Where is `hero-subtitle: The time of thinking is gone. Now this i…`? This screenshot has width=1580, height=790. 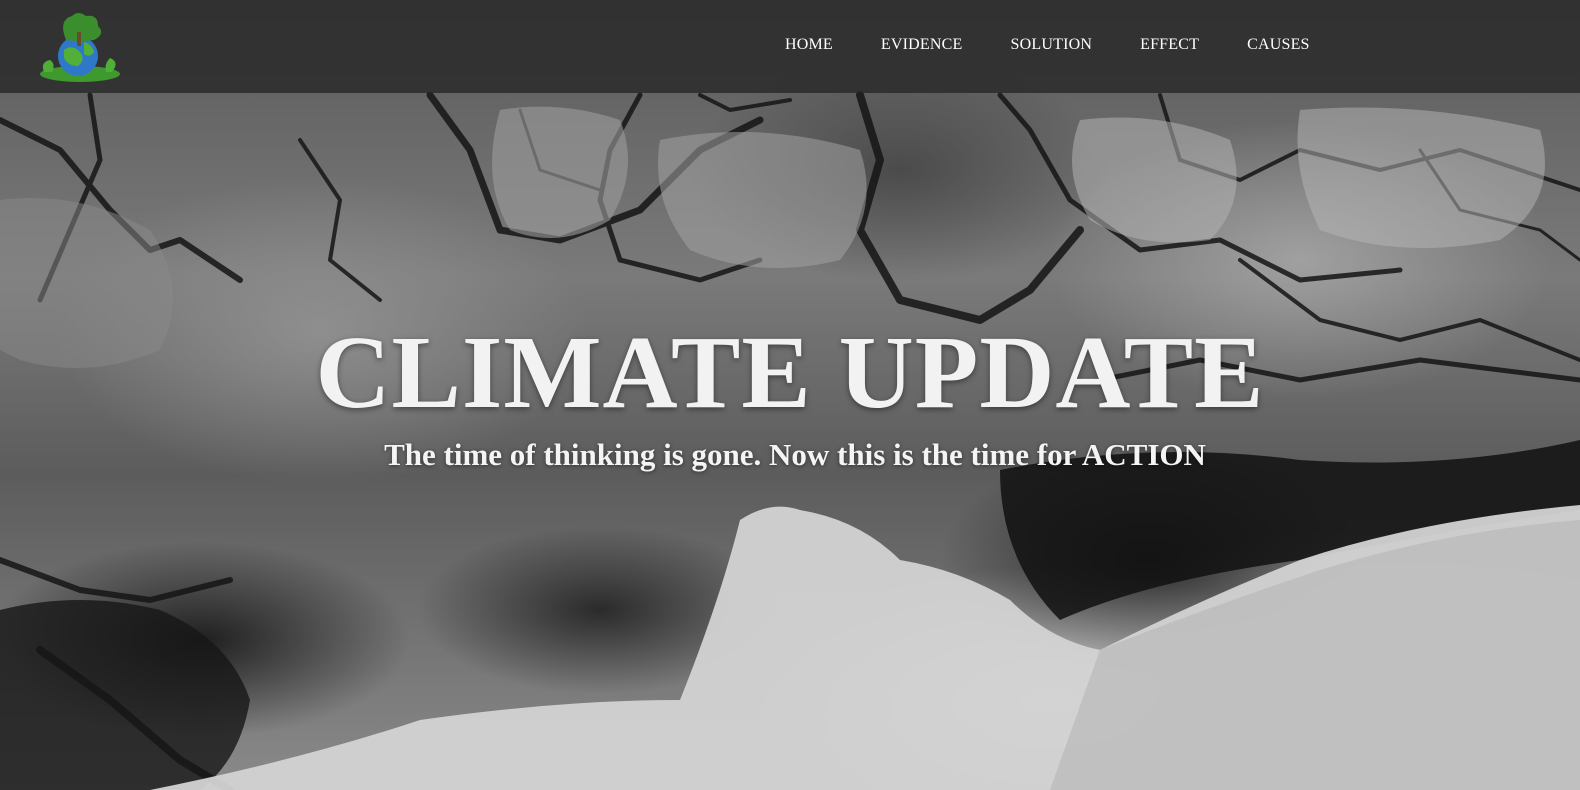
hero-subtitle: The time of thinking is gone. Now this i… is located at coordinates (795, 454).